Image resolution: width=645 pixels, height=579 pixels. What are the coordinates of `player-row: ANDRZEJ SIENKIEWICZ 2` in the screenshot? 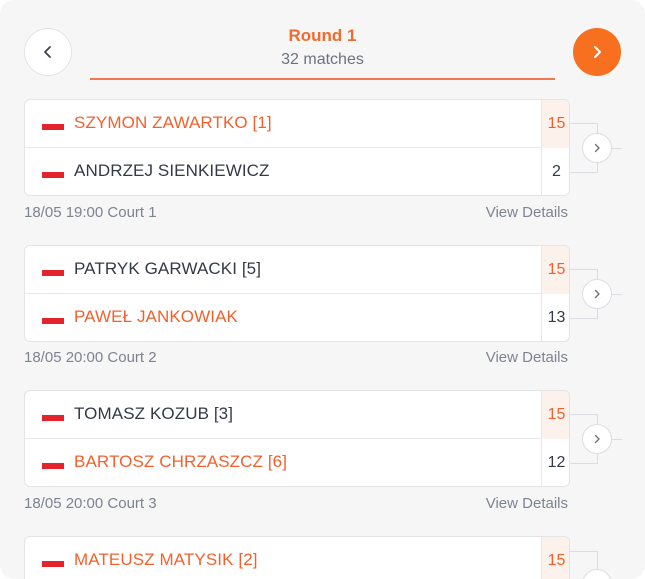 It's located at (297, 171).